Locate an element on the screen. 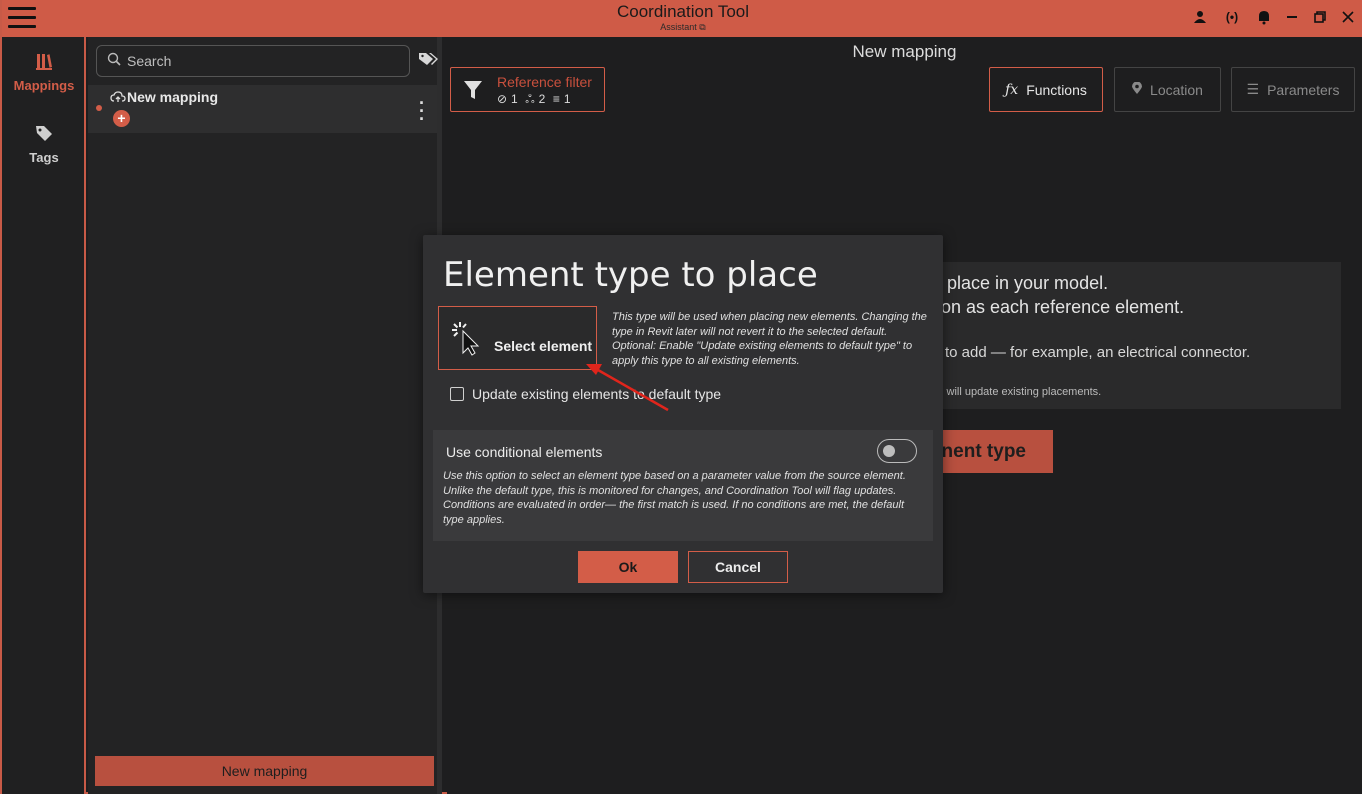  rail-label-tags: Tags is located at coordinates (44, 157).